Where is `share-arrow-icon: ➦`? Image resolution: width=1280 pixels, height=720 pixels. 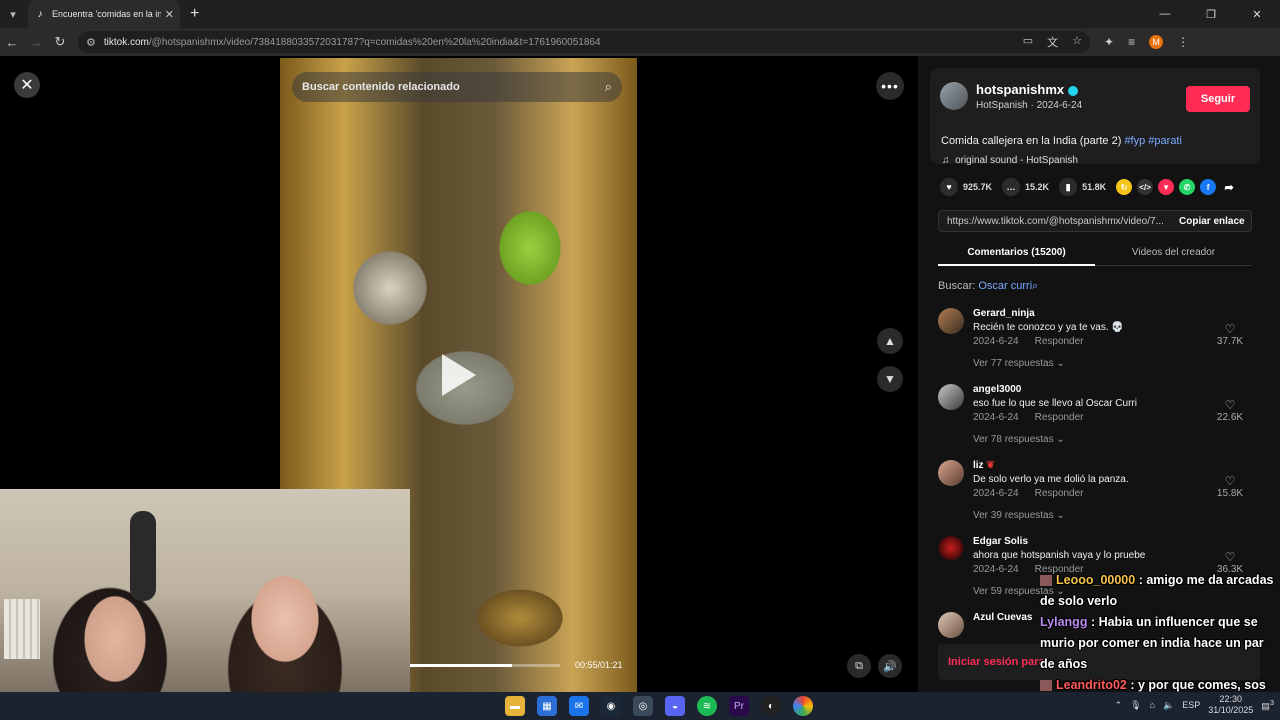
share-arrow-icon: ➦ is located at coordinates (1229, 187).